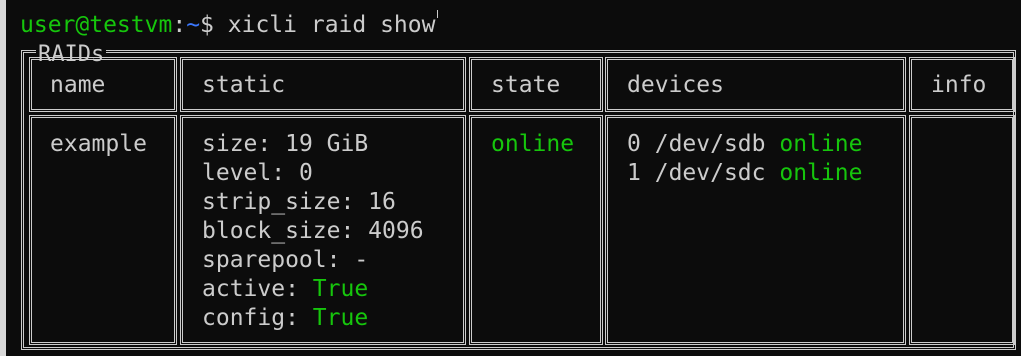 Image resolution: width=1021 pixels, height=356 pixels. I want to click on window-border, so click(3, 178).